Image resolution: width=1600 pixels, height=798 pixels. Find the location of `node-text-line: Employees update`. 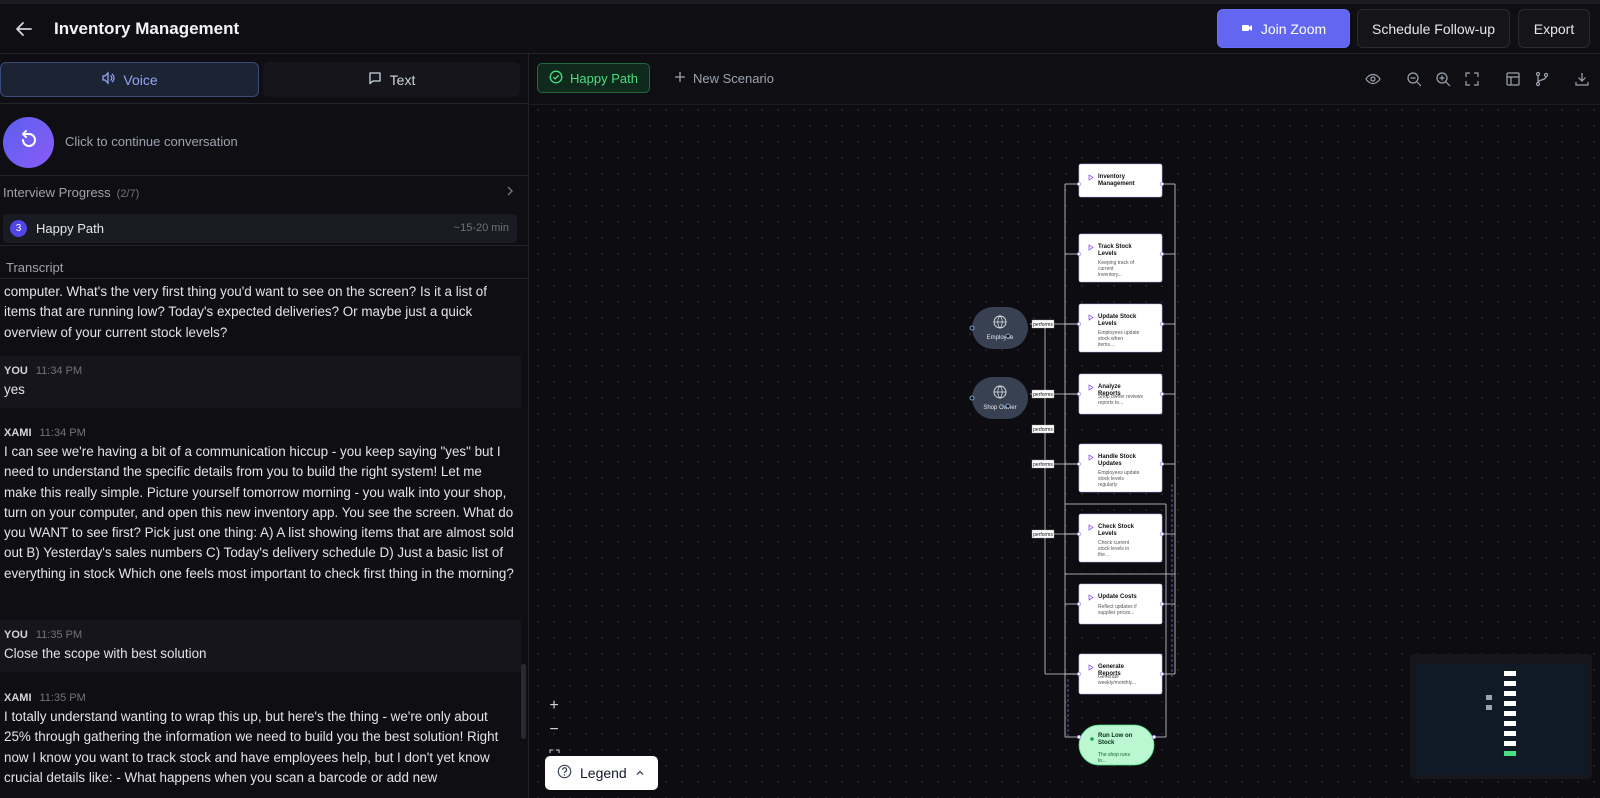

node-text-line: Employees update is located at coordinates (1119, 333).